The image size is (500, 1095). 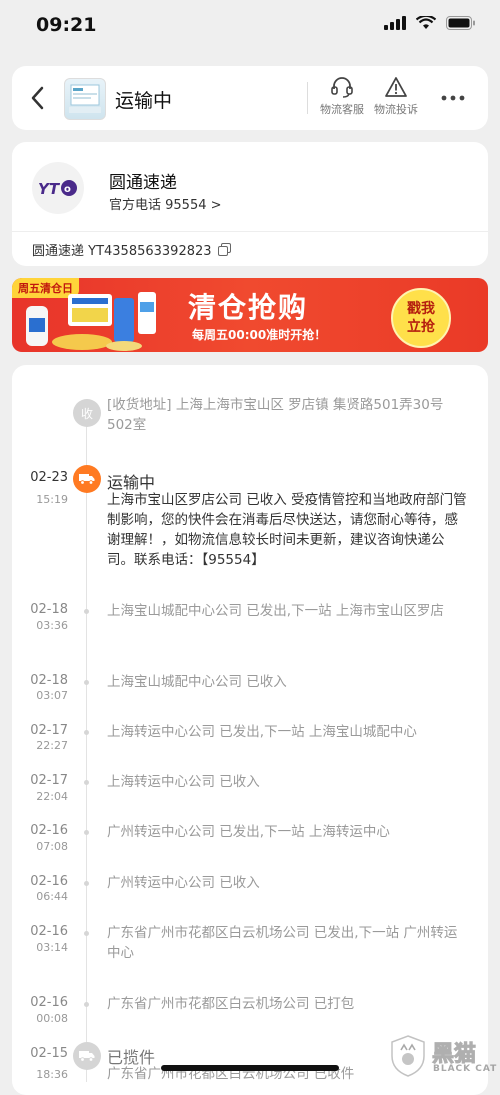 I want to click on event-time: 07:08, so click(x=52, y=846).